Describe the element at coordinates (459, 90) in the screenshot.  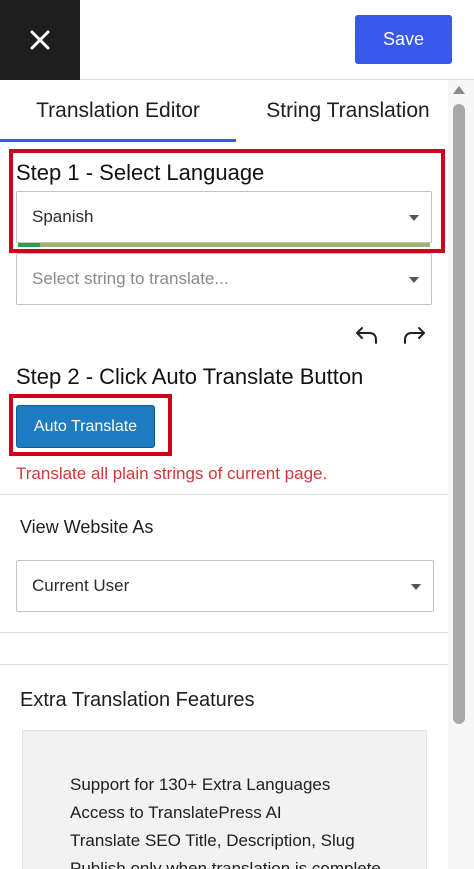
I see `scroll-up-arrow-icon` at that location.